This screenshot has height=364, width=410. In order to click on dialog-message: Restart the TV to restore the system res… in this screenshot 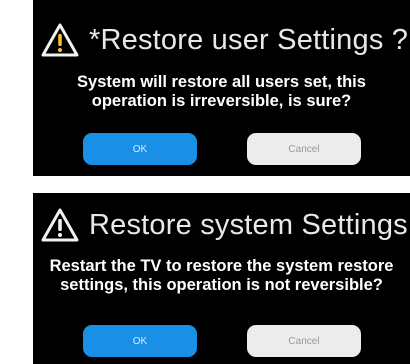, I will do `click(221, 275)`.